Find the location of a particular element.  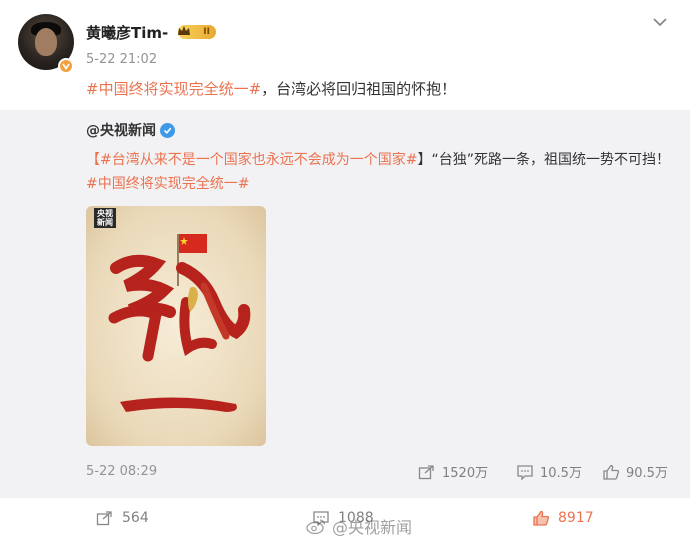

repost-username: @央视新闻 is located at coordinates (121, 130).